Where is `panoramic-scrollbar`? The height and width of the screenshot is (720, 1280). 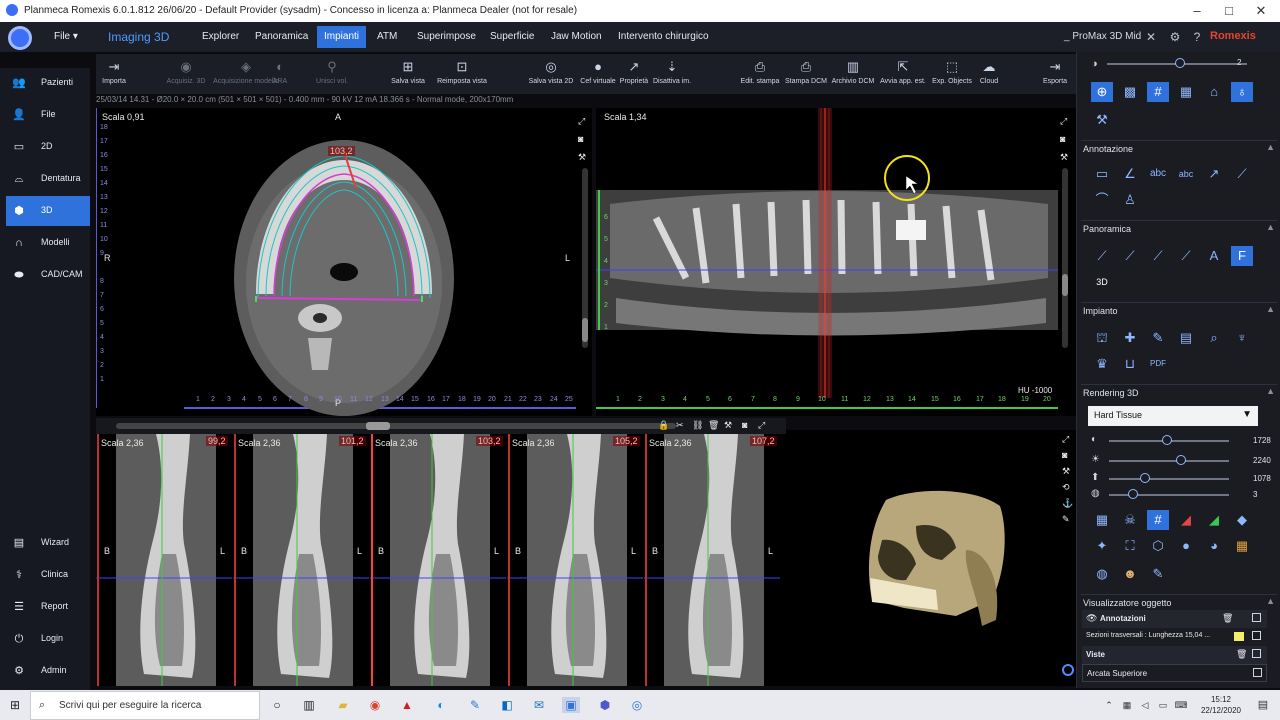
panoramic-scrollbar is located at coordinates (1065, 258).